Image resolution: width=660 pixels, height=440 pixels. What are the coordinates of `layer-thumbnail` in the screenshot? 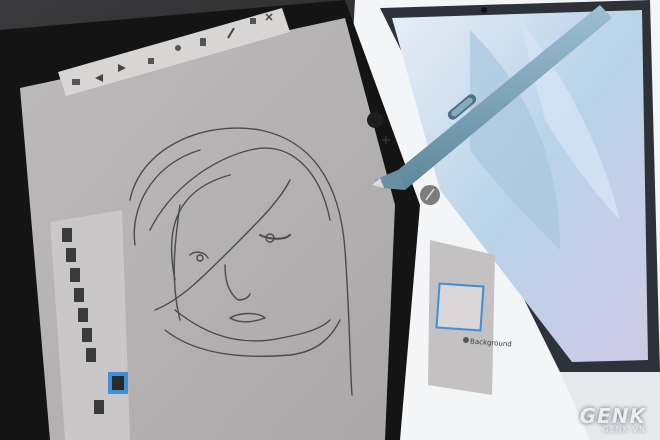 It's located at (460, 307).